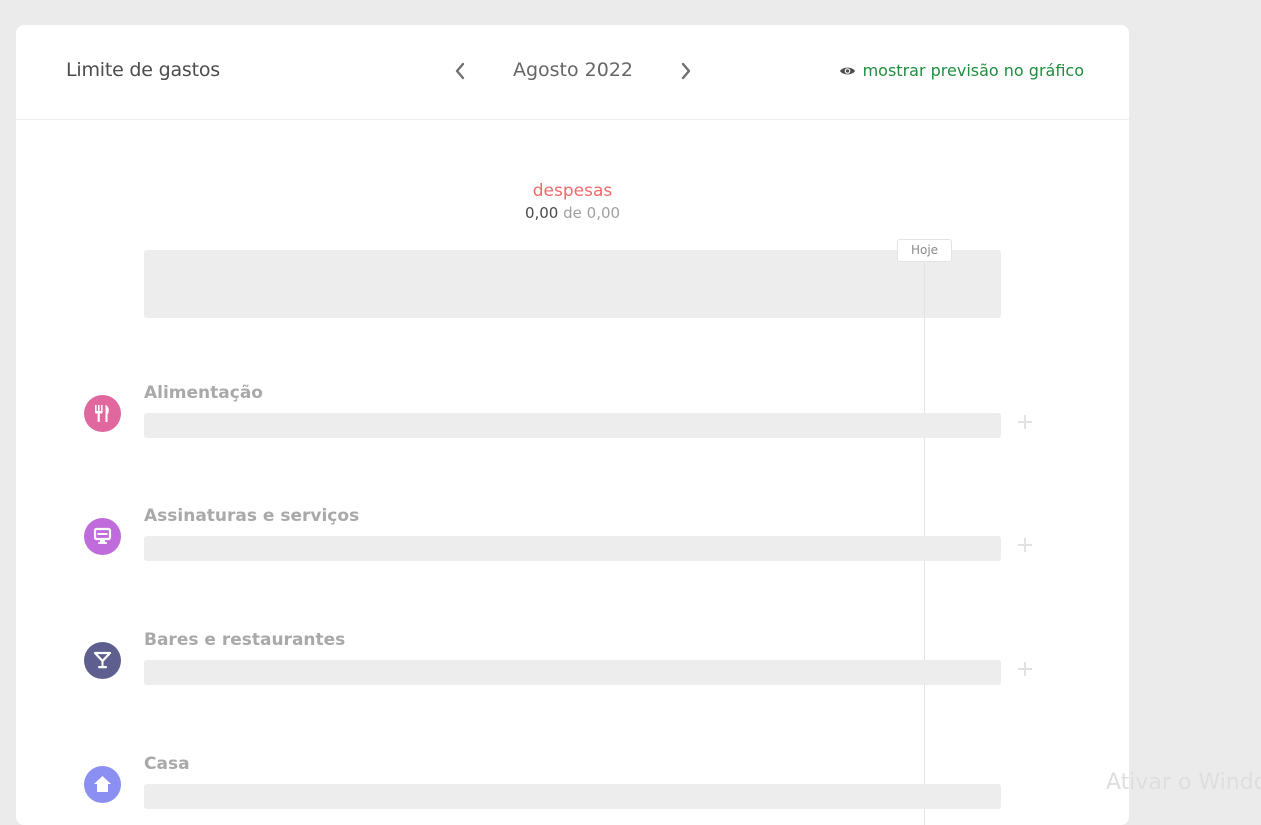  I want to click on page-title: Limite de gastos, so click(143, 70).